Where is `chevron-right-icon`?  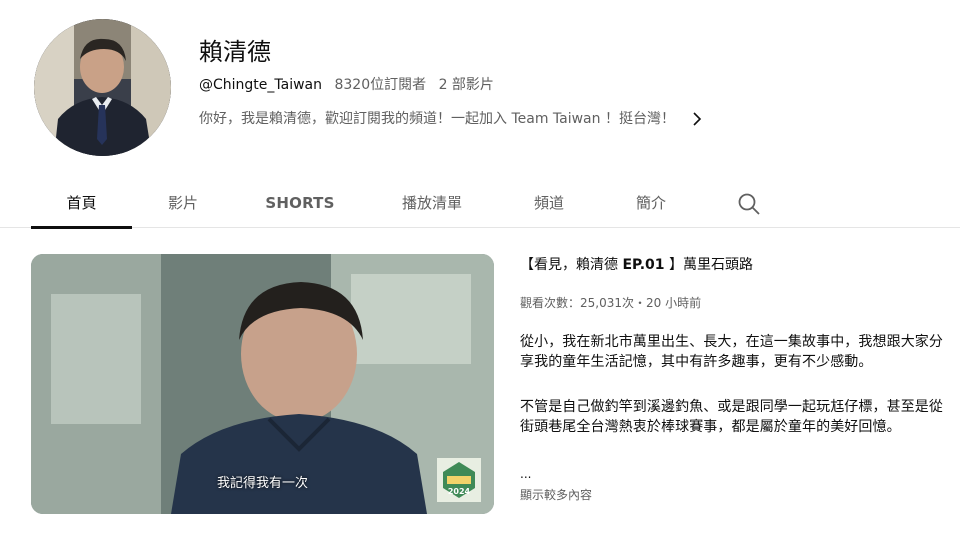 chevron-right-icon is located at coordinates (697, 119).